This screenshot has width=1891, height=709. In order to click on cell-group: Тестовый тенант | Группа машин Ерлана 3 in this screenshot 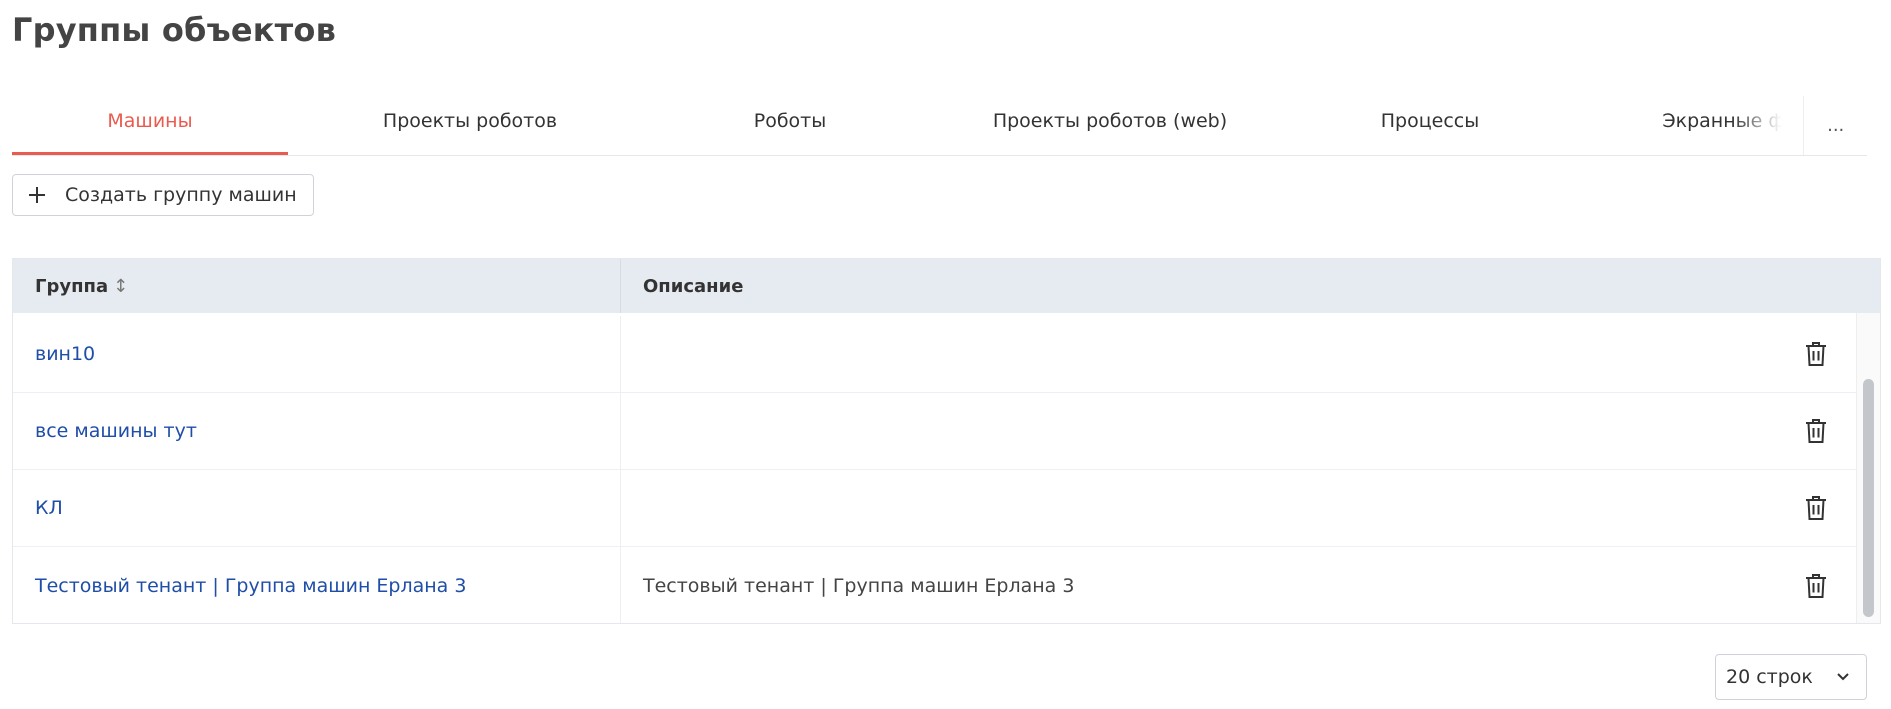, I will do `click(317, 585)`.